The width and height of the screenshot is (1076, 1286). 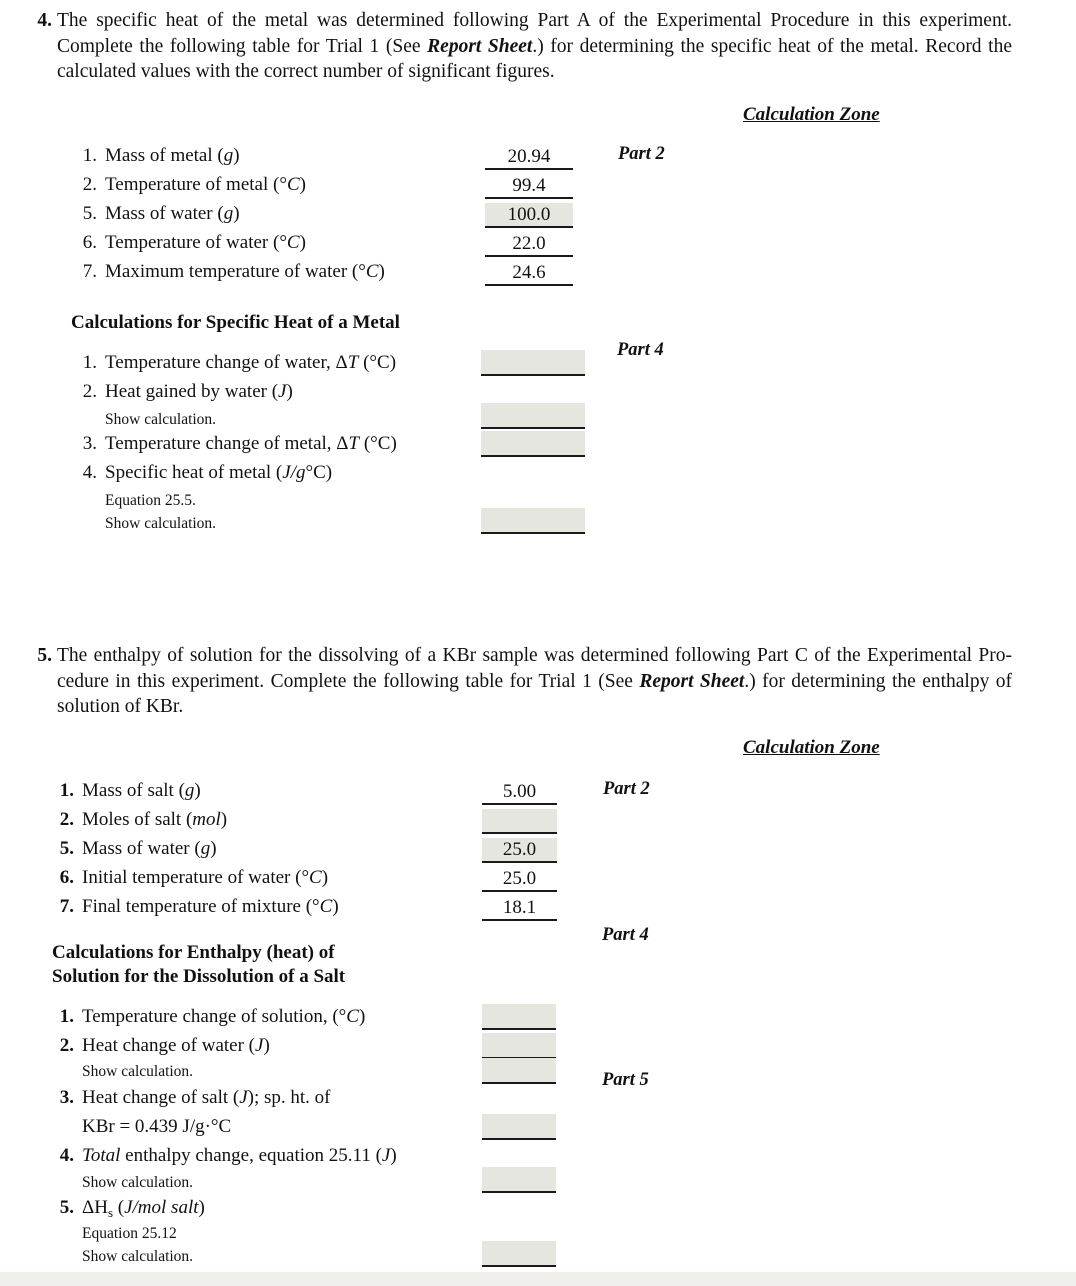 I want to click on calc-row-q4-4: 4. Specific heat of metal (J/g°C), so click(x=538, y=475).